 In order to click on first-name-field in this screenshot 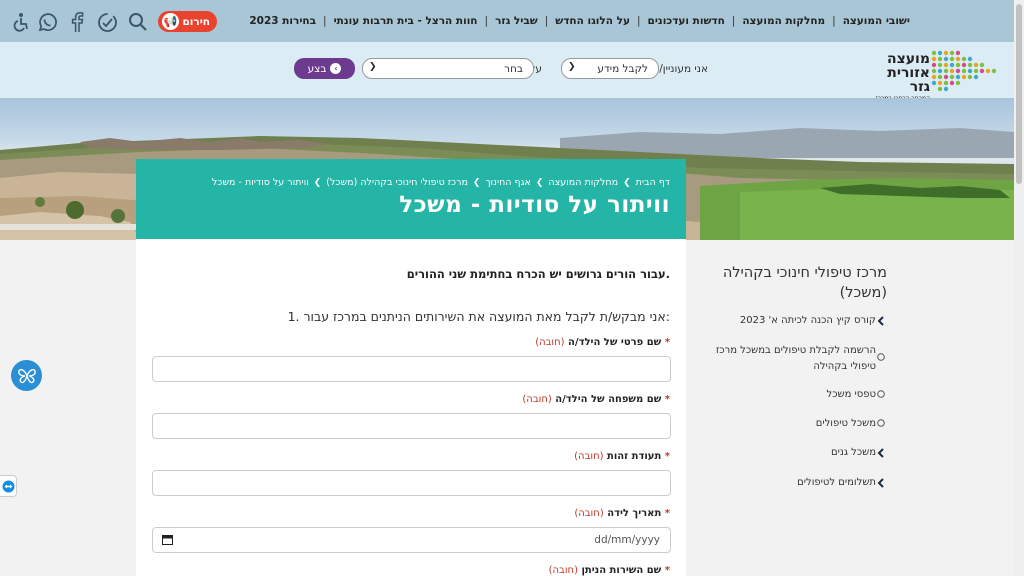, I will do `click(411, 369)`.